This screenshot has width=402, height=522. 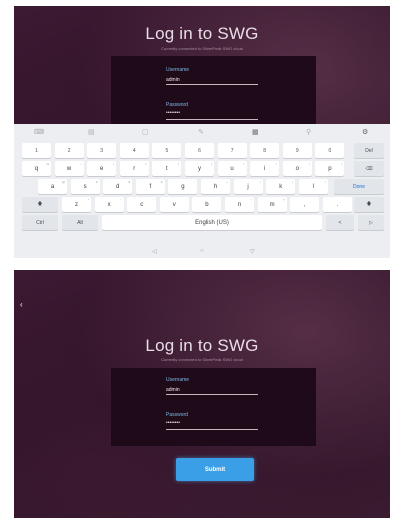 What do you see at coordinates (365, 132) in the screenshot?
I see `settings-icon: ⚙` at bounding box center [365, 132].